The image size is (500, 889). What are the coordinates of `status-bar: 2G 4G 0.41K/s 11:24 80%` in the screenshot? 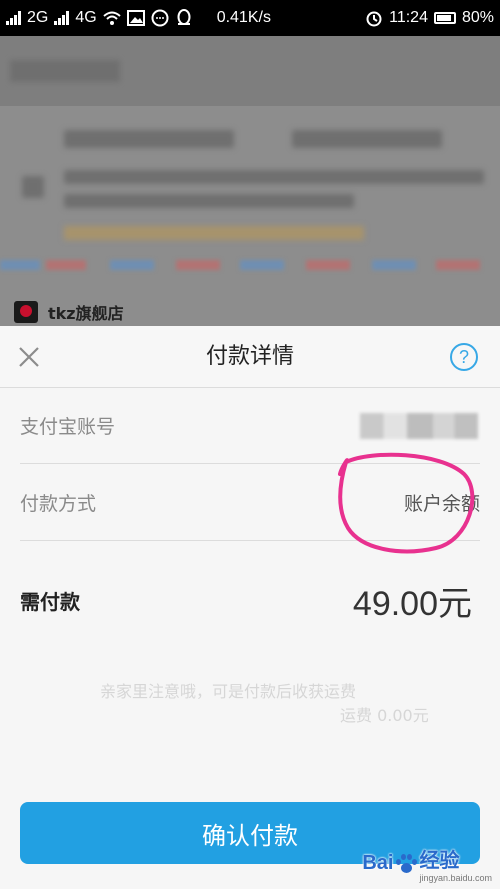 It's located at (250, 18).